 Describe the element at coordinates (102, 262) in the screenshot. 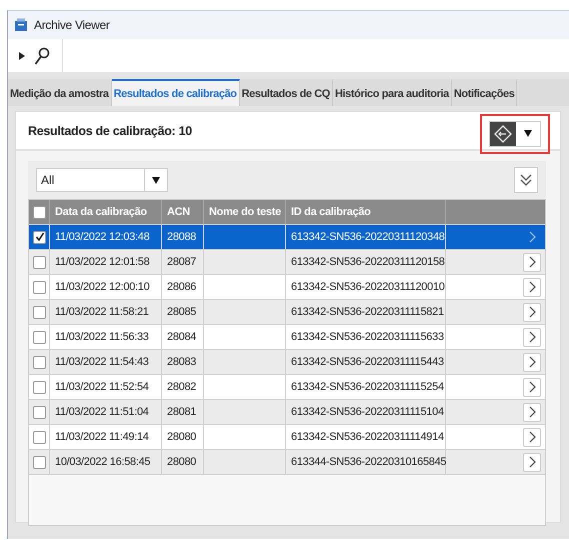

I see `table-cell: 11/03/2022 12:01:58` at that location.